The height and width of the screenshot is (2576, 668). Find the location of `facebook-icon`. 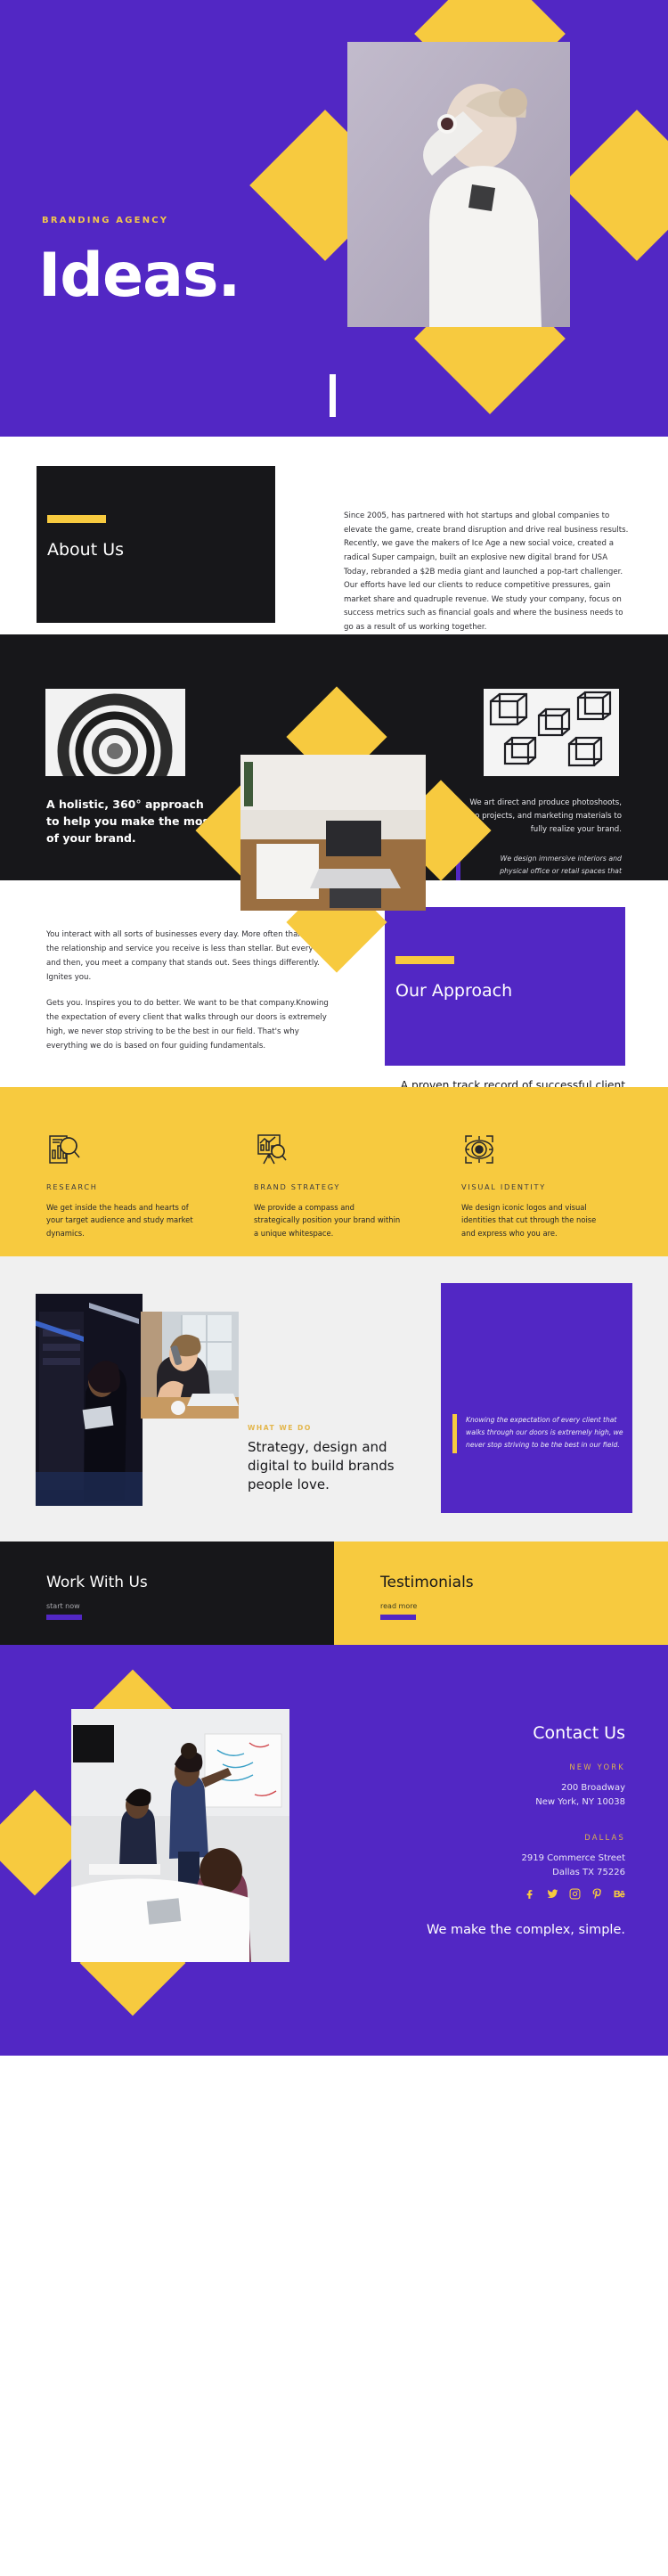

facebook-icon is located at coordinates (530, 1894).